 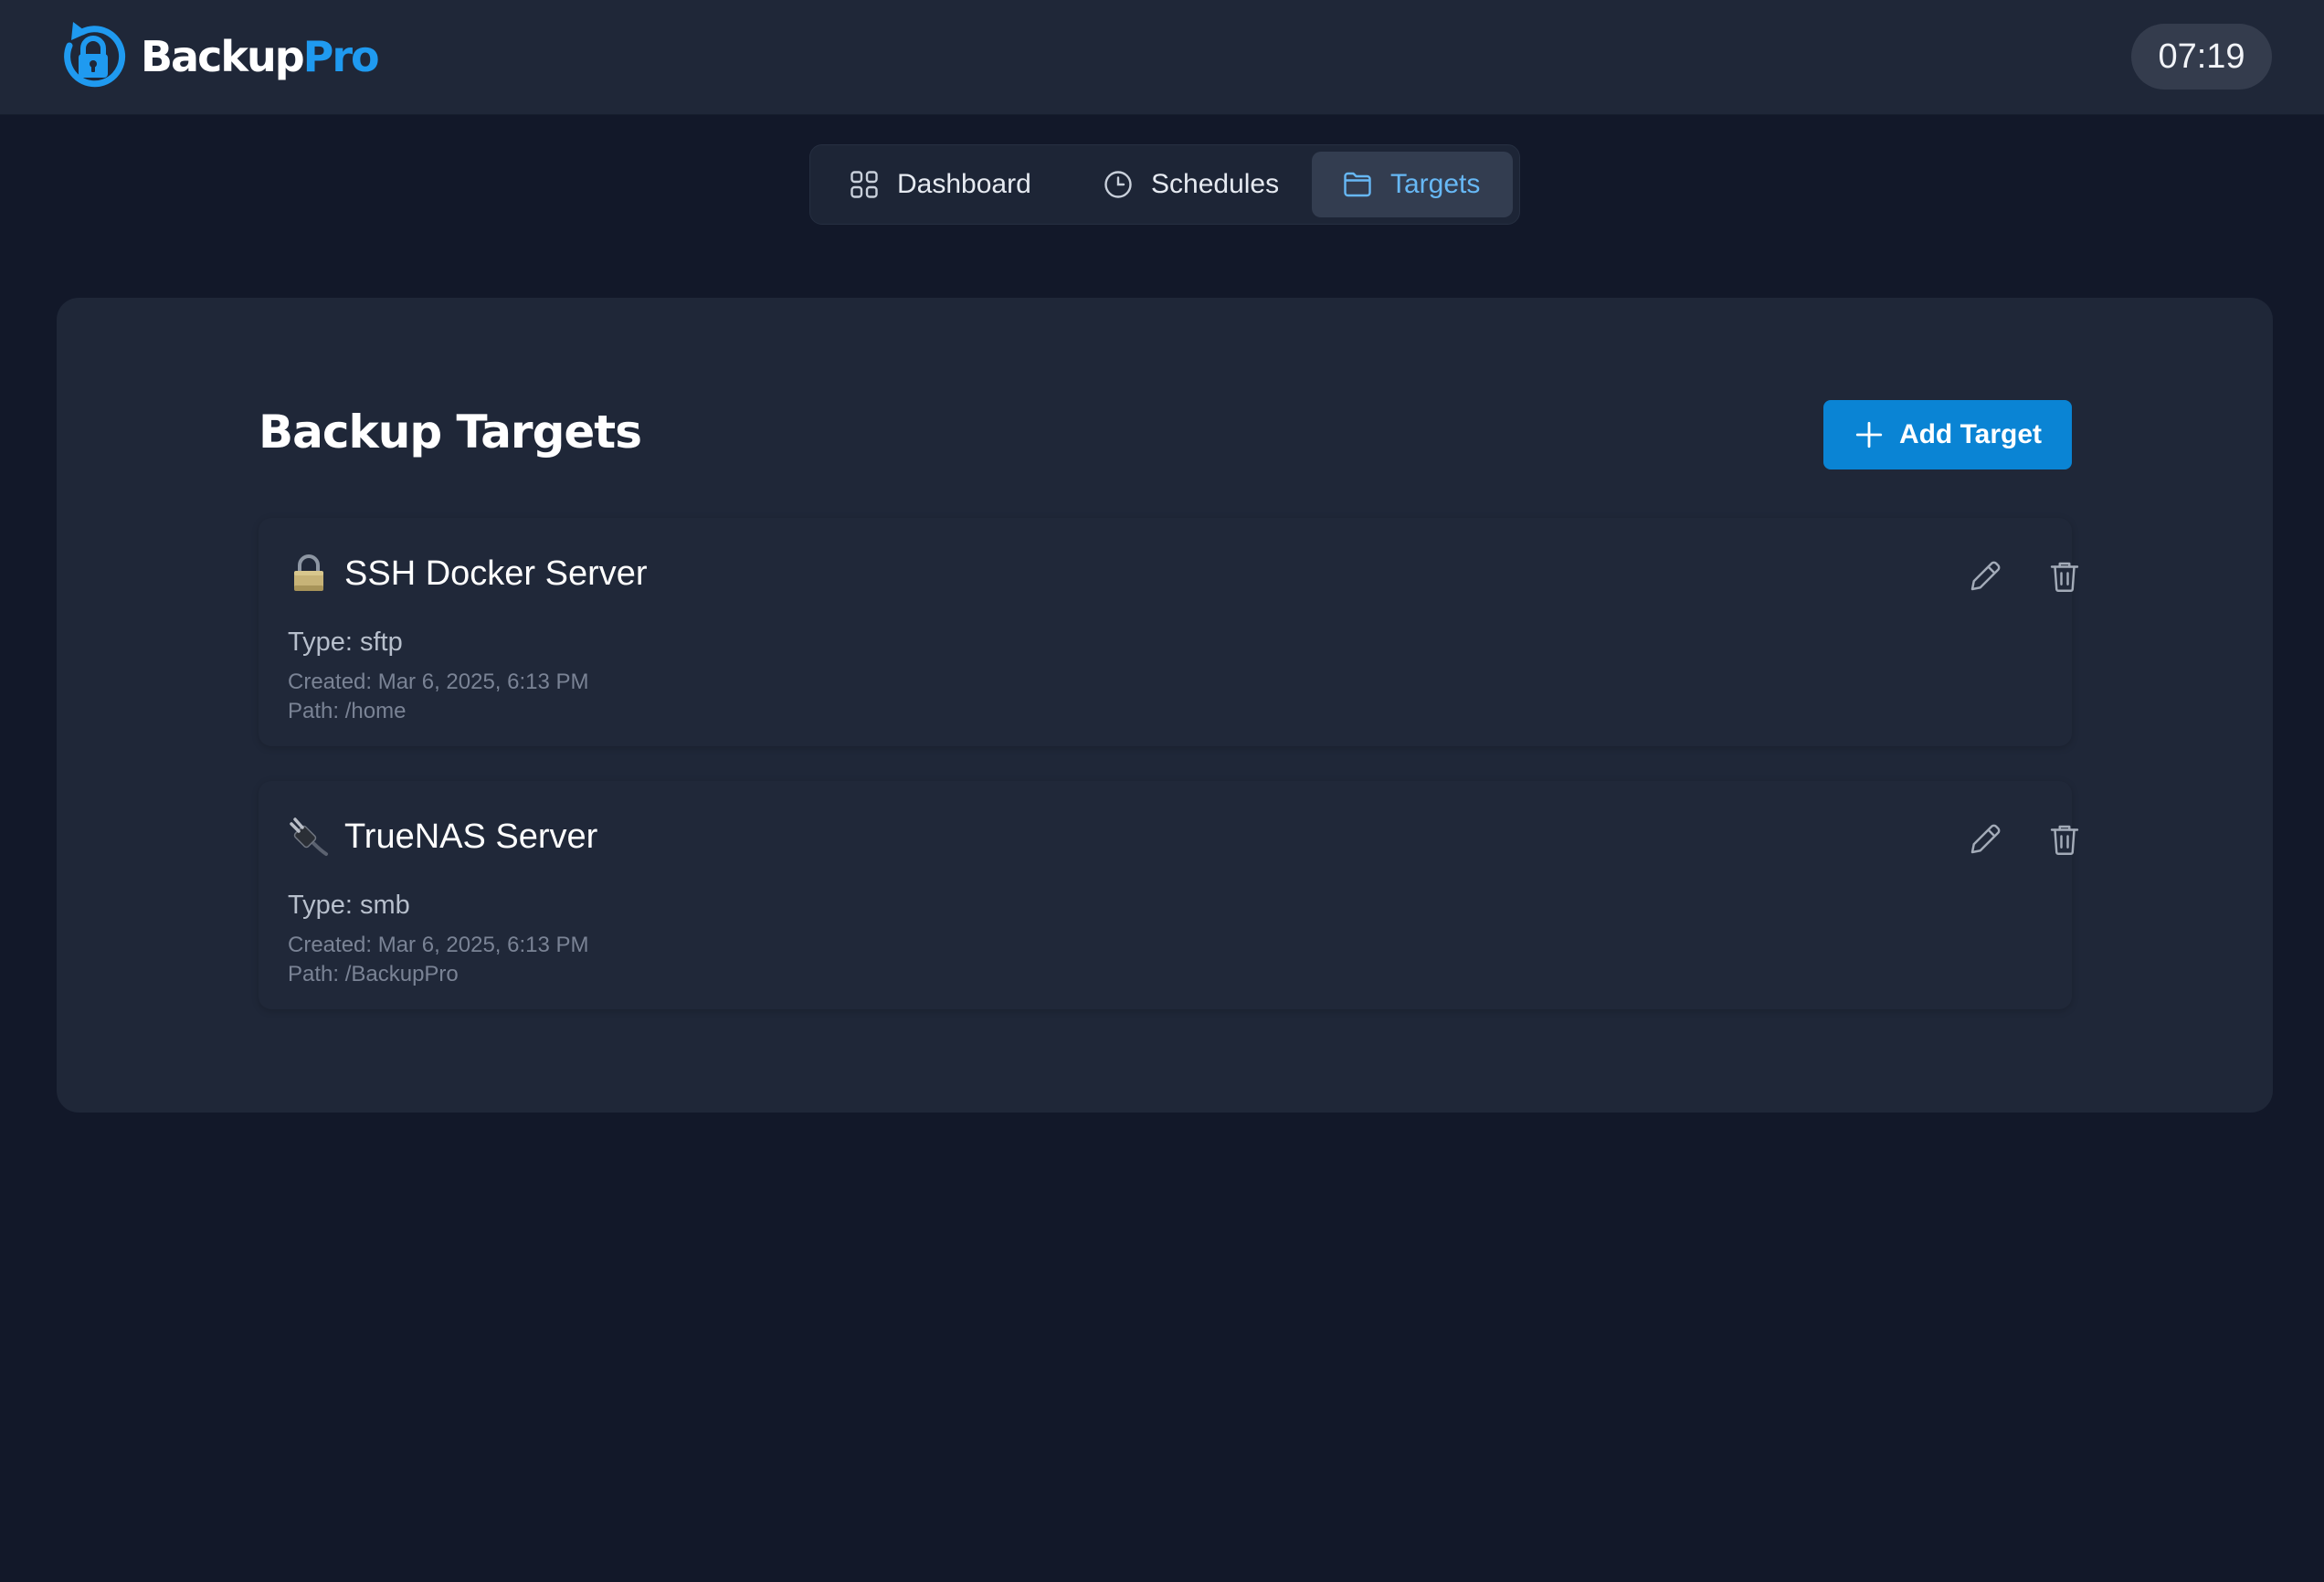 What do you see at coordinates (496, 573) in the screenshot?
I see `target-name: SSH Docker Server` at bounding box center [496, 573].